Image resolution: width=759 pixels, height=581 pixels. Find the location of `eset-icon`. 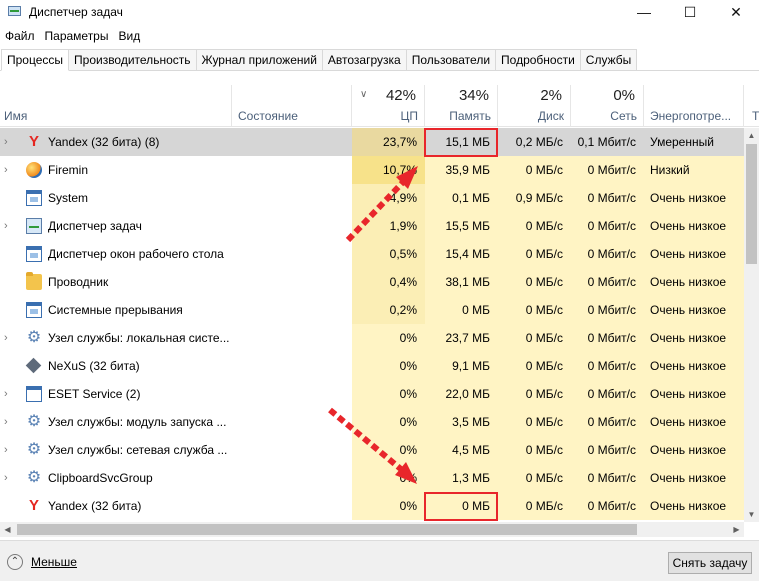

eset-icon is located at coordinates (34, 394).